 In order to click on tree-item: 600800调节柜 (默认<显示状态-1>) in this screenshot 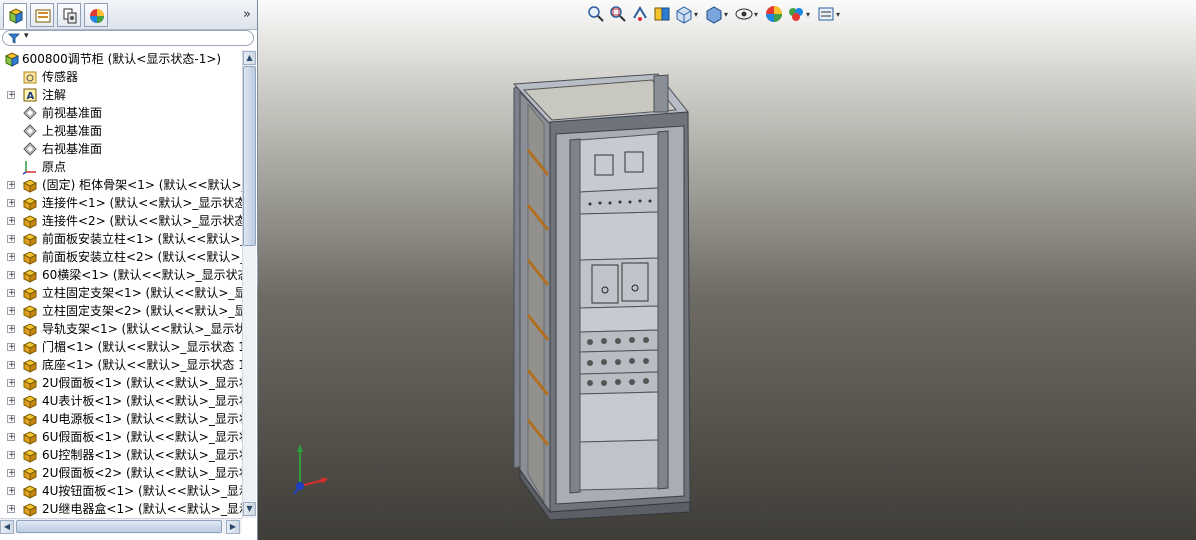, I will do `click(121, 59)`.